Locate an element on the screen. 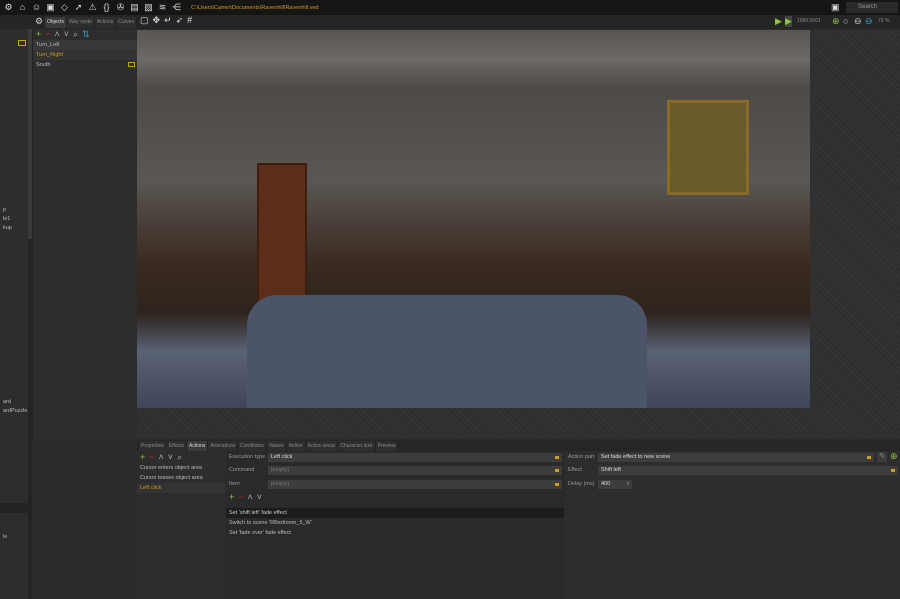 This screenshot has height=599, width=900. select-rect-icon: ▢ is located at coordinates (144, 20).